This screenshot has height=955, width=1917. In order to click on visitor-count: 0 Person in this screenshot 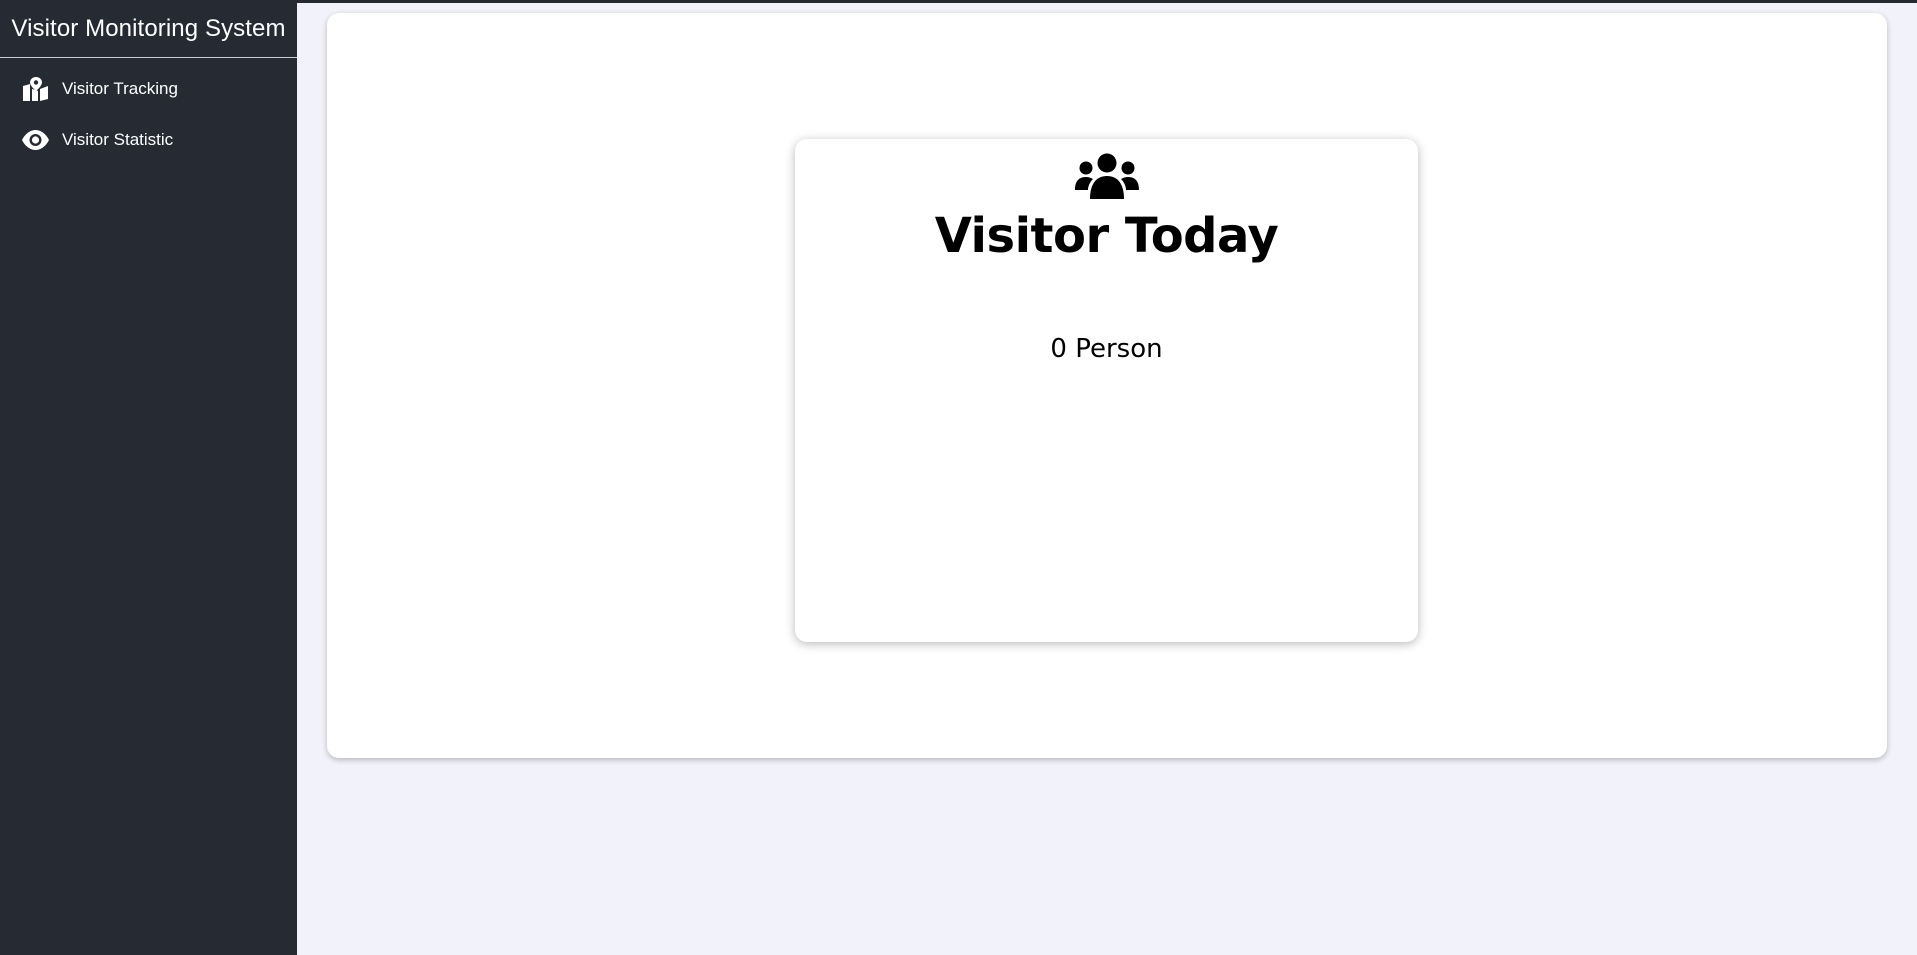, I will do `click(1106, 349)`.